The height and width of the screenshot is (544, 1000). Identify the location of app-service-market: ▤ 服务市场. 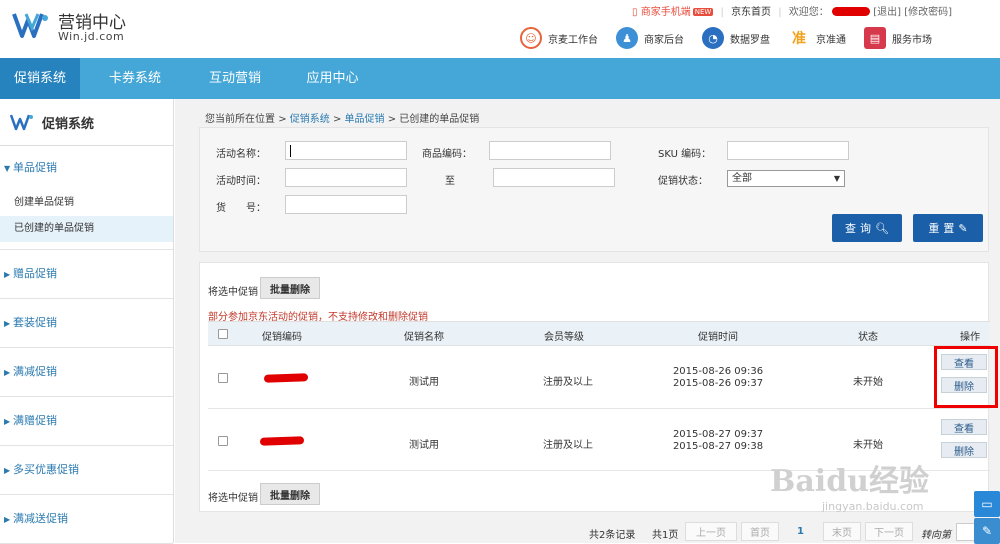
(898, 38).